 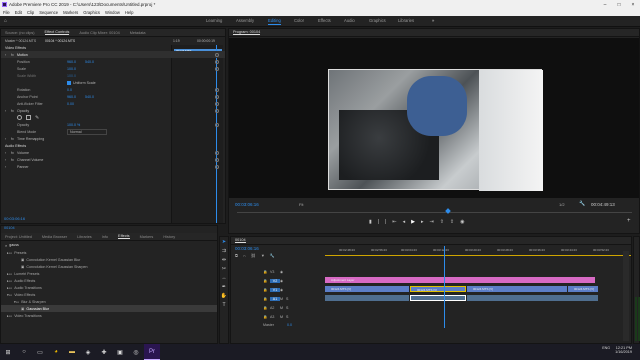 I want to click on tab-info: Info, so click(x=105, y=237).